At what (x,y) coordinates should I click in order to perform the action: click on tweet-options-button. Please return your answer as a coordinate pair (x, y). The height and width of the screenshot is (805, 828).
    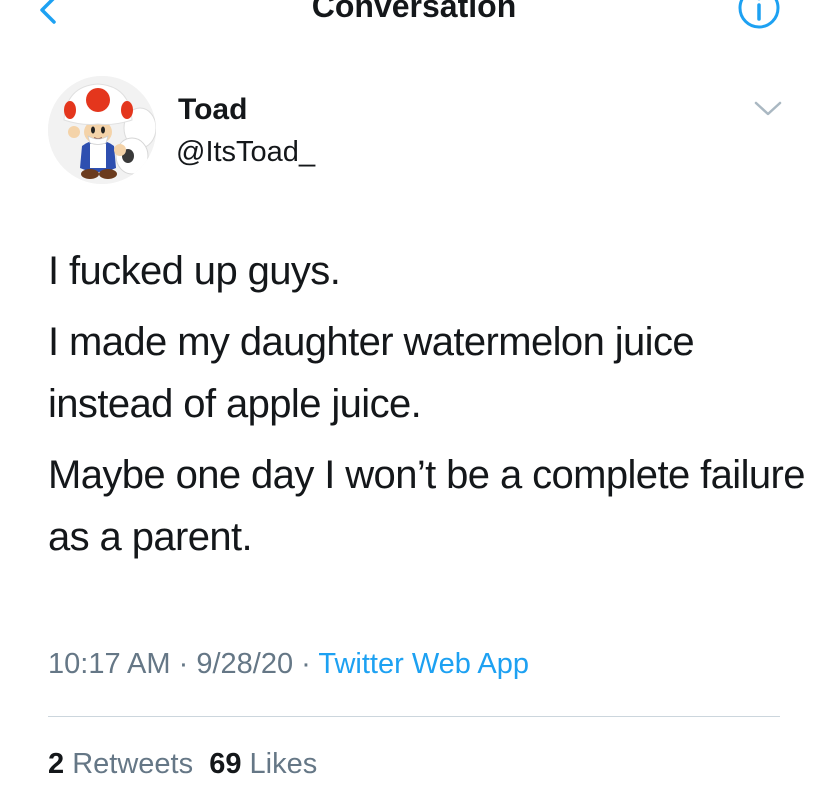
    Looking at the image, I should click on (768, 108).